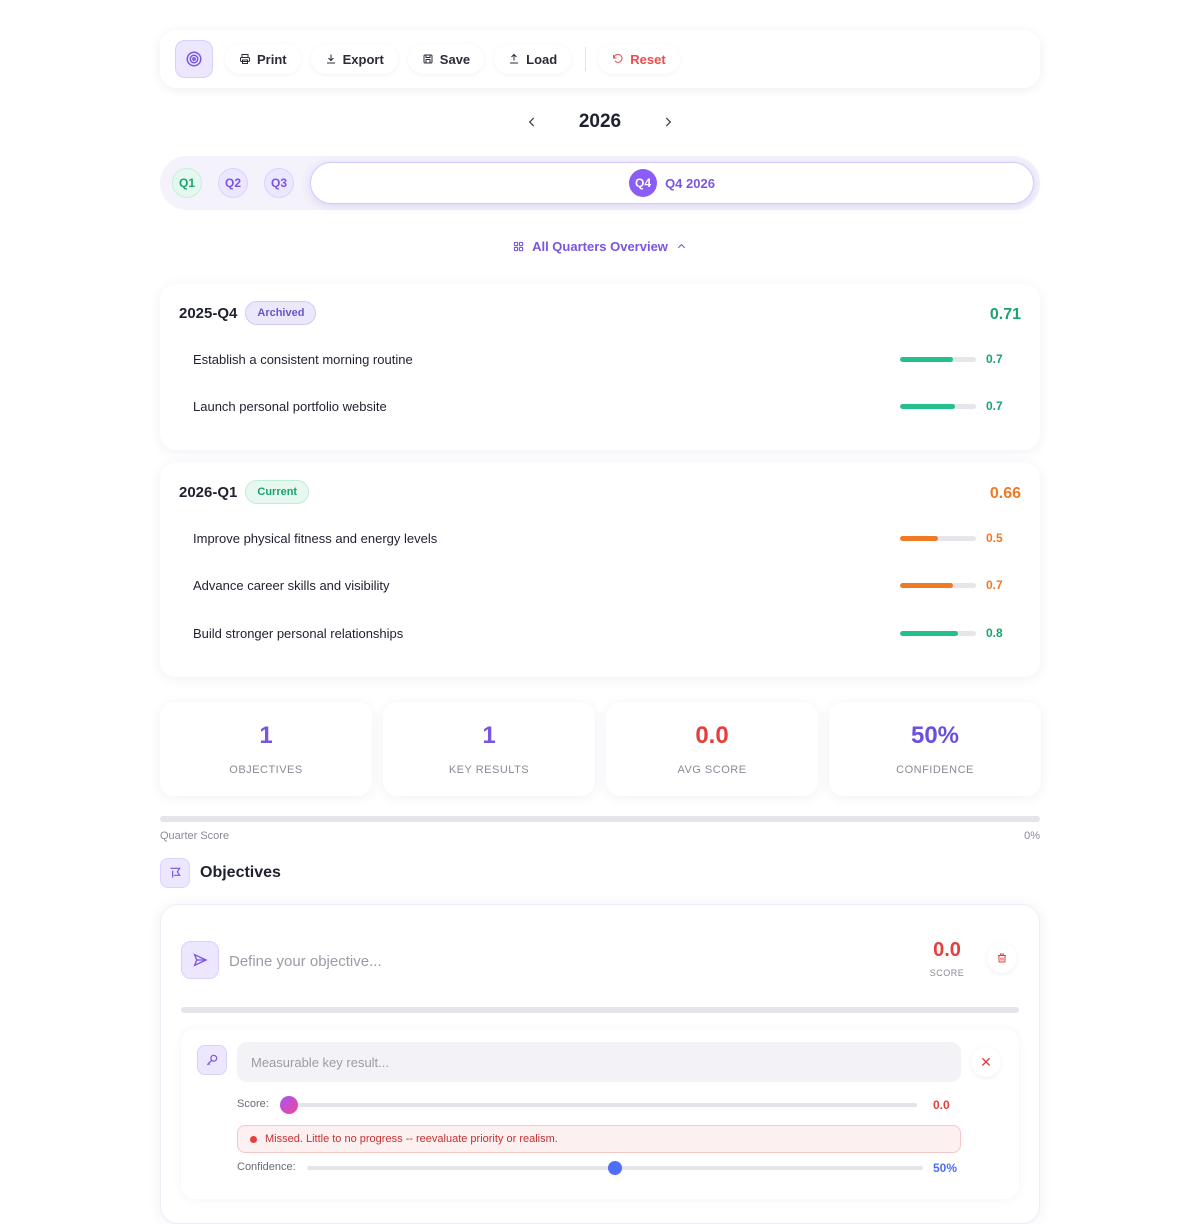  Describe the element at coordinates (947, 973) in the screenshot. I see `objective-score-label: SCORE` at that location.